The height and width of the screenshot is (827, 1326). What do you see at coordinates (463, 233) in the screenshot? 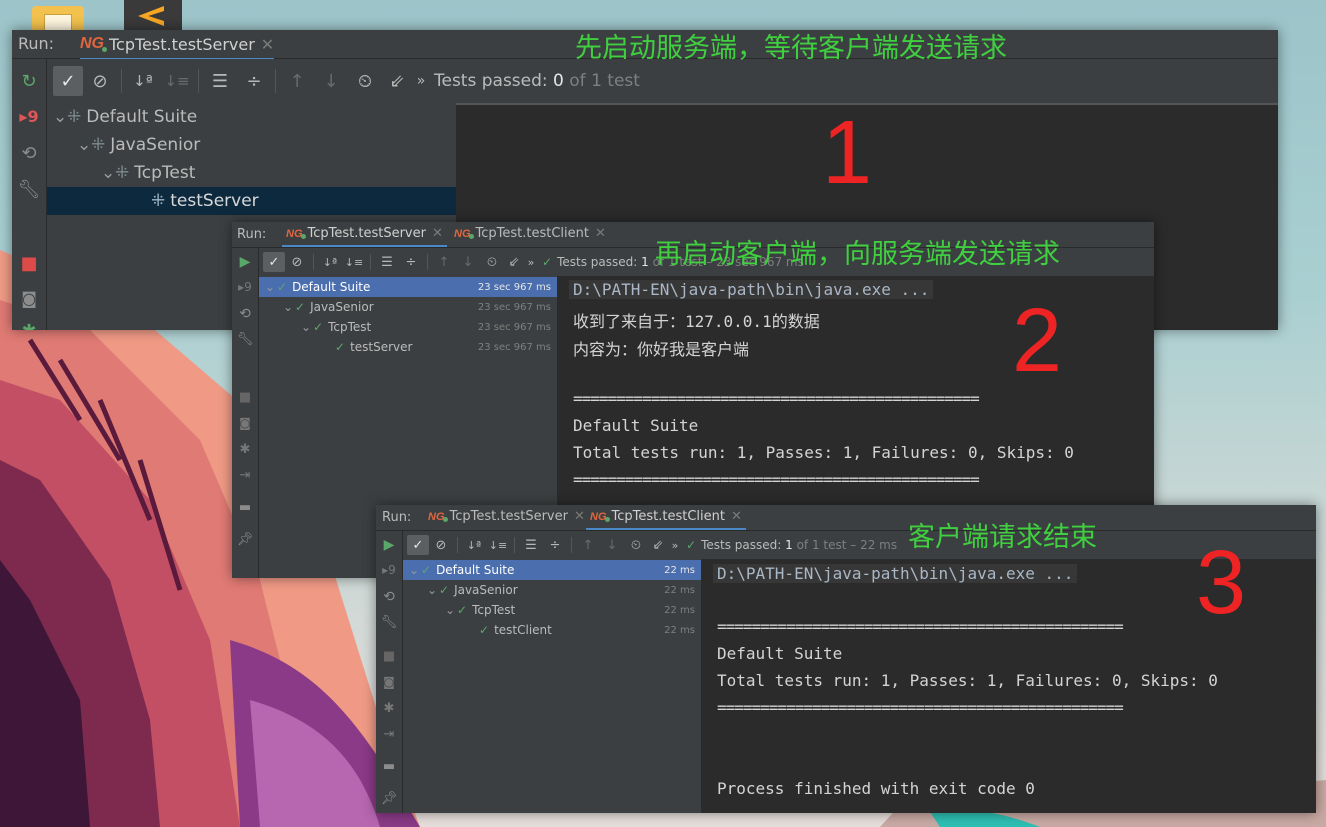
I see `testng-icon: NG` at bounding box center [463, 233].